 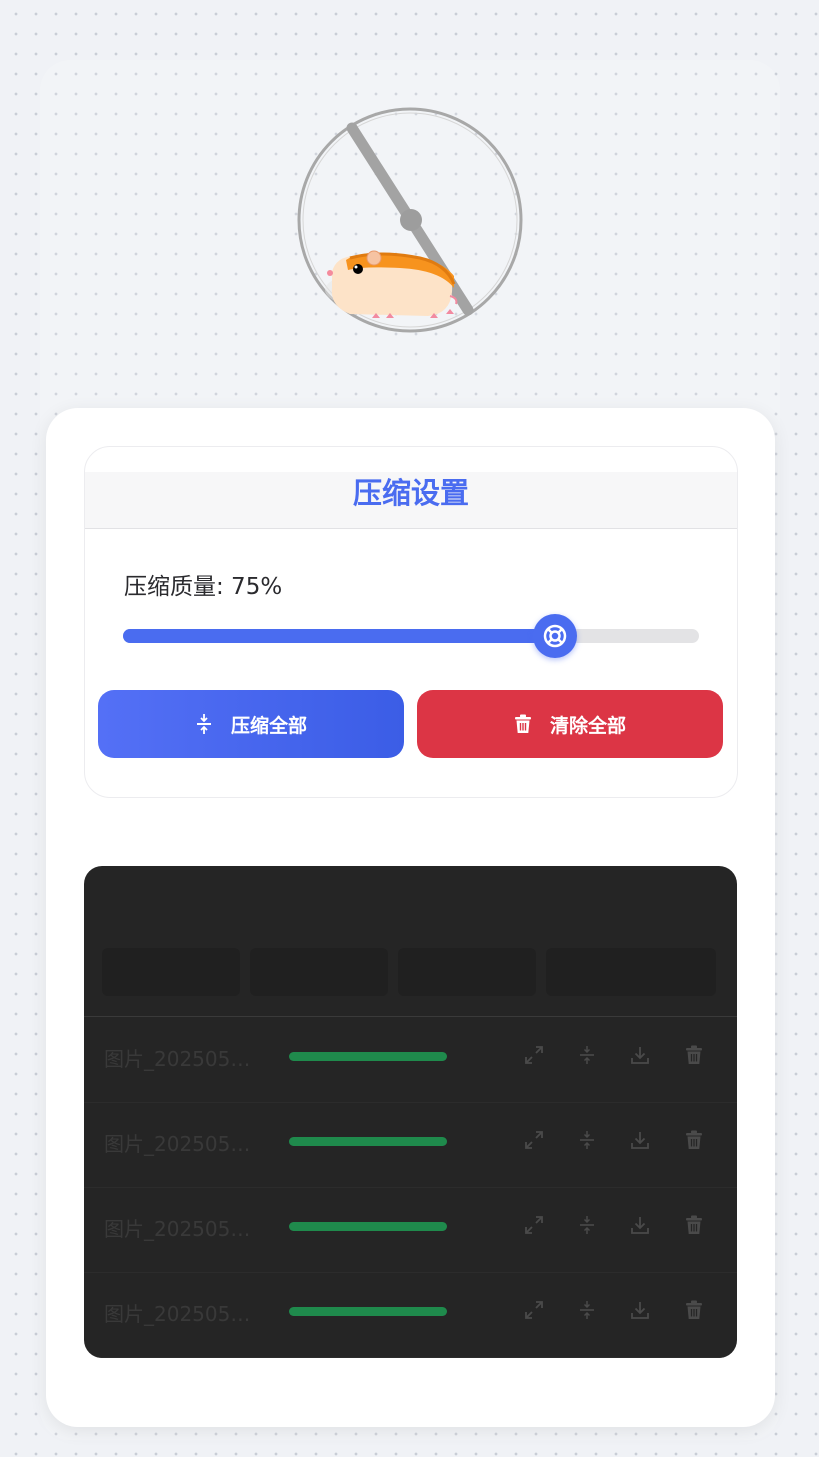 What do you see at coordinates (268, 725) in the screenshot?
I see `compress-all-label: 压缩全部` at bounding box center [268, 725].